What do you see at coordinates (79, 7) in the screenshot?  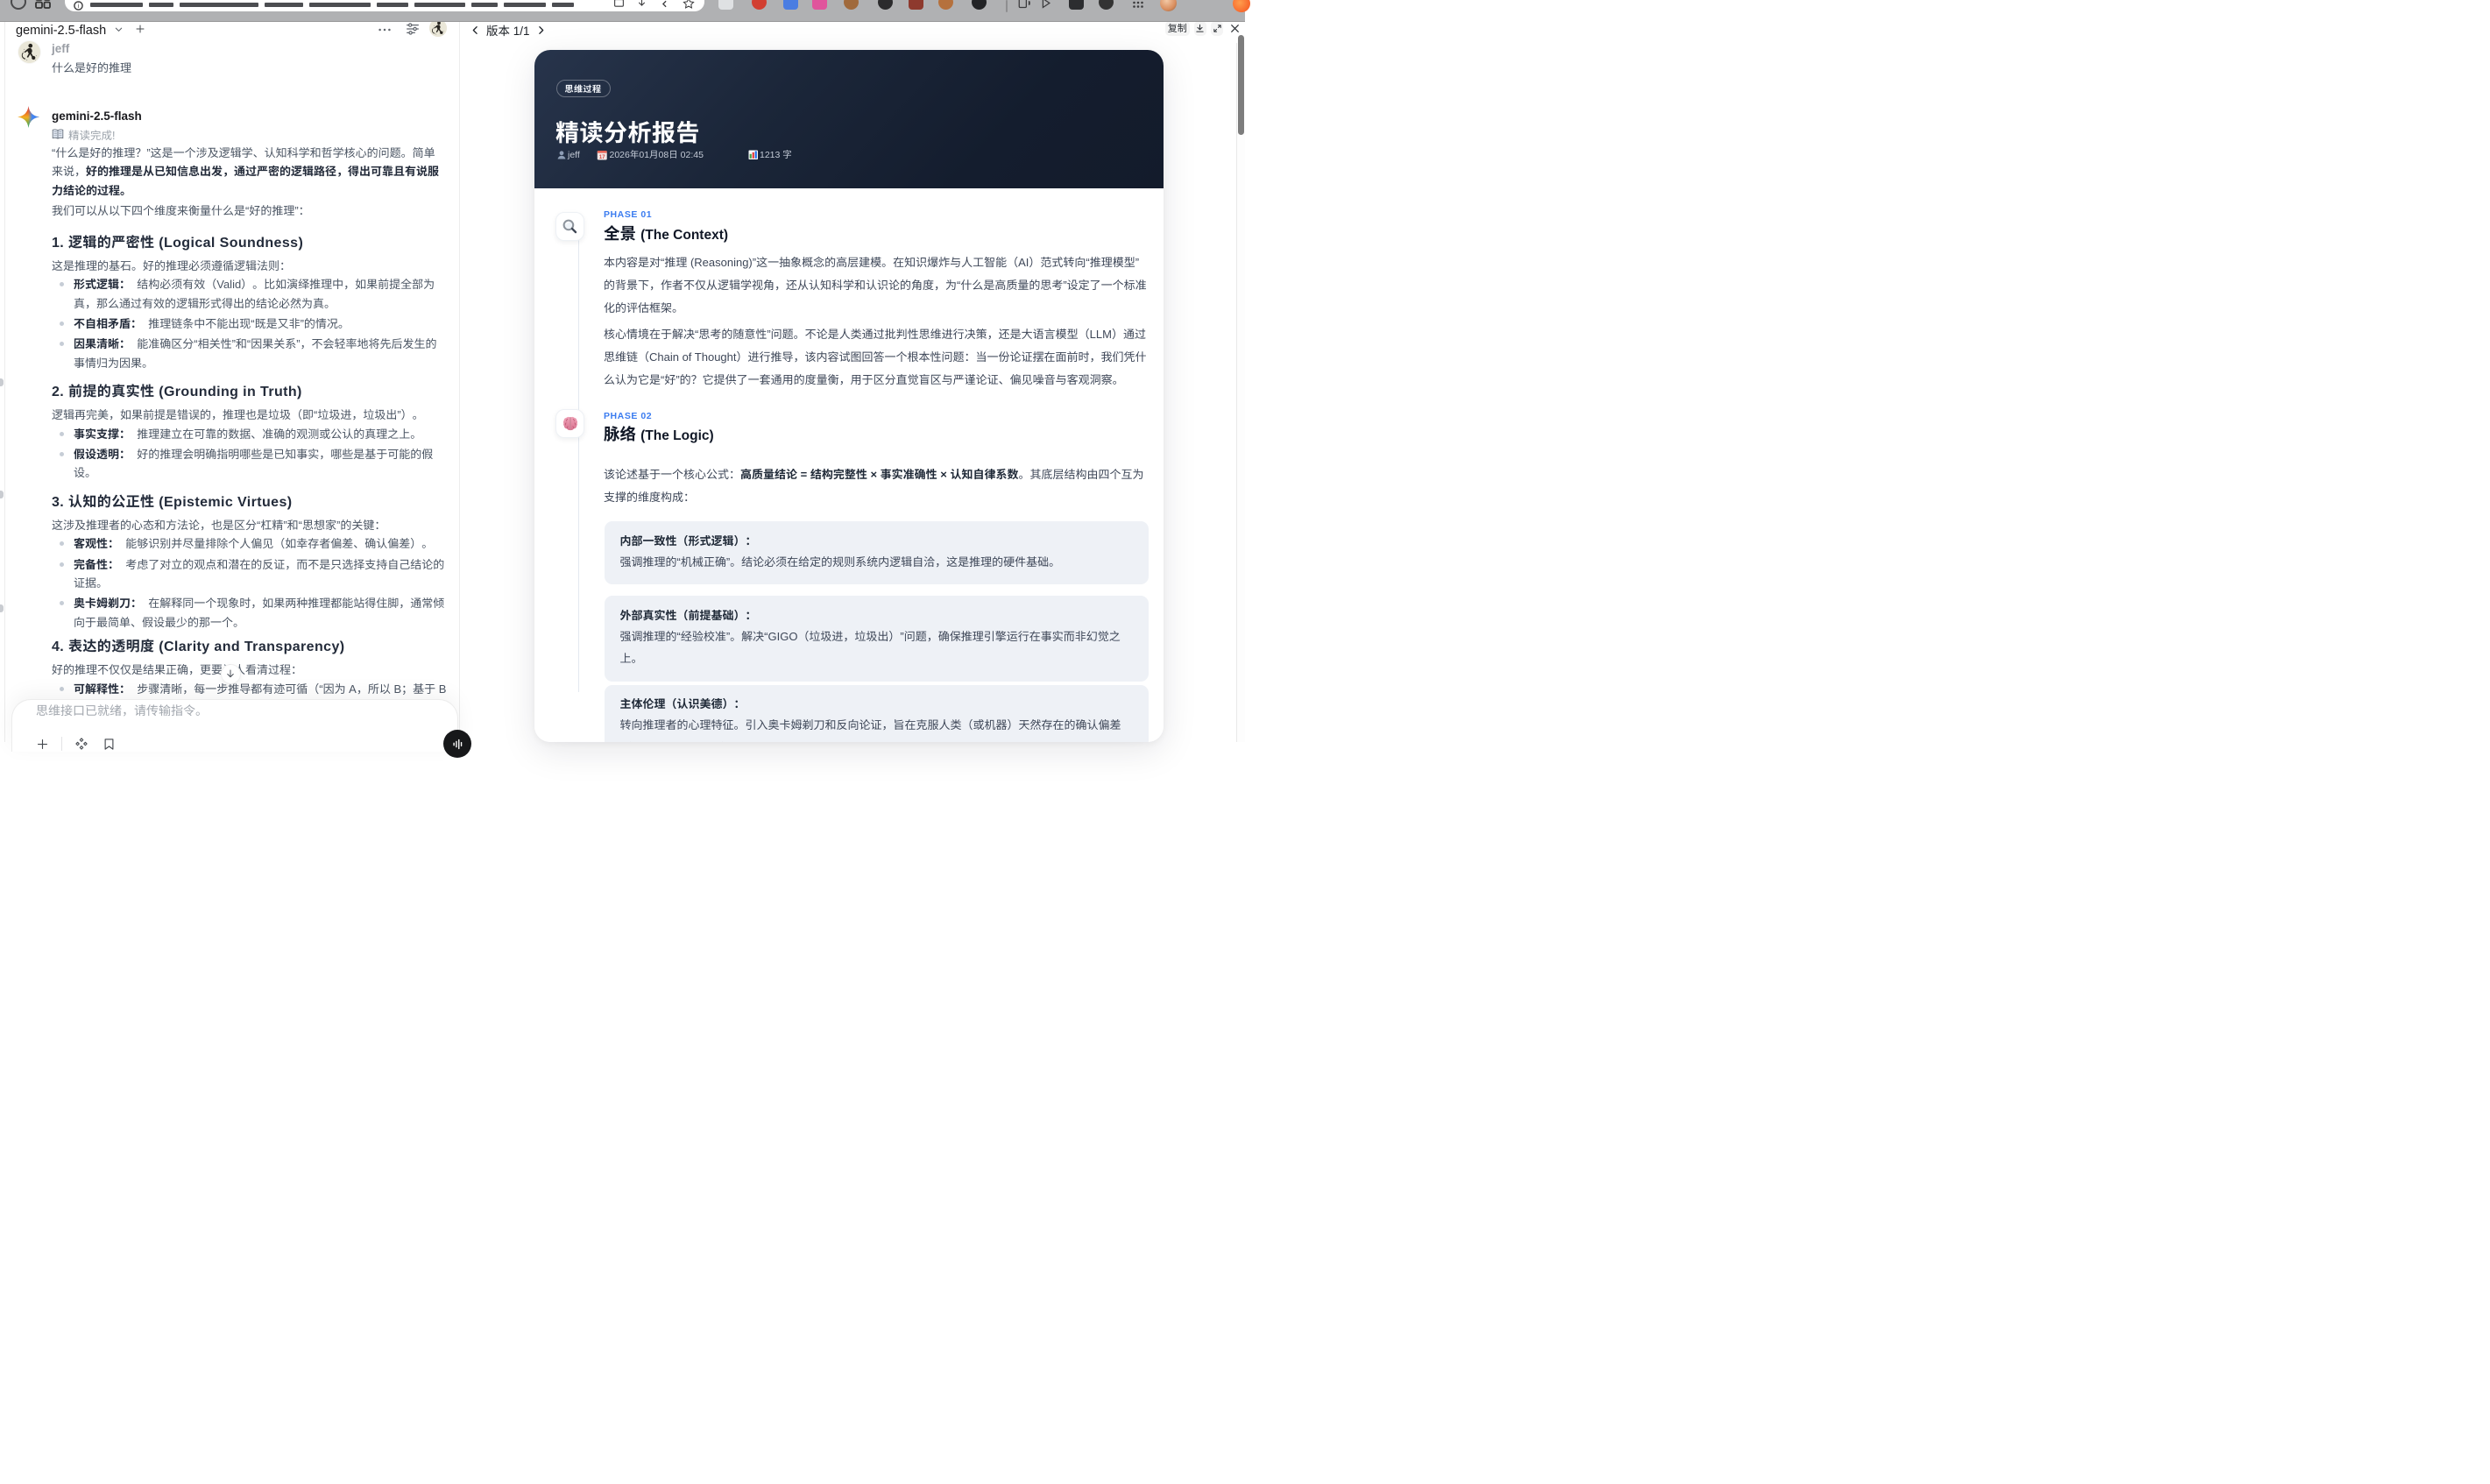 I see `svg-text: i` at bounding box center [79, 7].